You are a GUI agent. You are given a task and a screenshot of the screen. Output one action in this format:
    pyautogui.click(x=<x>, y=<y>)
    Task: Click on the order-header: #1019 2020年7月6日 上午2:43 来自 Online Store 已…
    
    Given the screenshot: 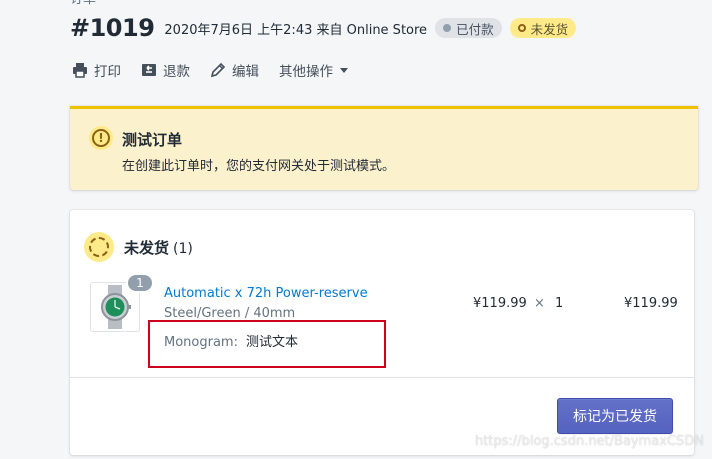 What is the action you would take?
    pyautogui.click(x=323, y=28)
    